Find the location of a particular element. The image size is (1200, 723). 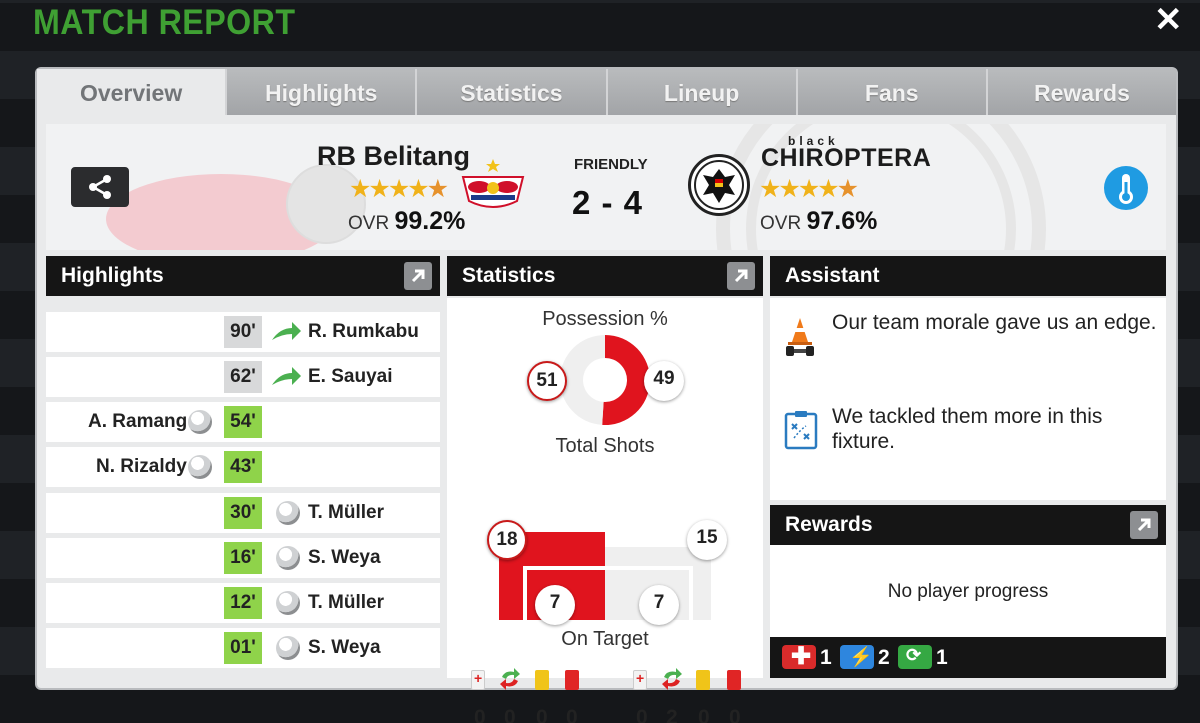

total-shots-label: Total Shots is located at coordinates (605, 446).